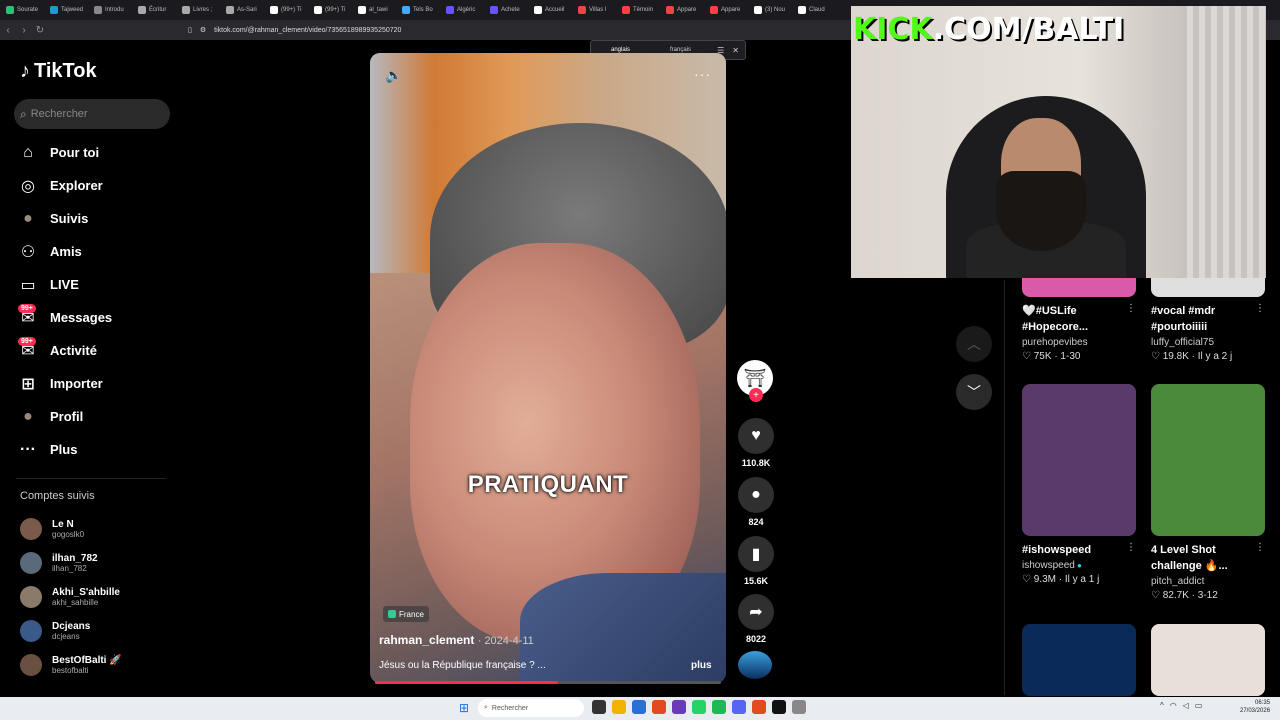 This screenshot has width=1280, height=720. Describe the element at coordinates (1199, 705) in the screenshot. I see `battery-icon: ▭` at that location.